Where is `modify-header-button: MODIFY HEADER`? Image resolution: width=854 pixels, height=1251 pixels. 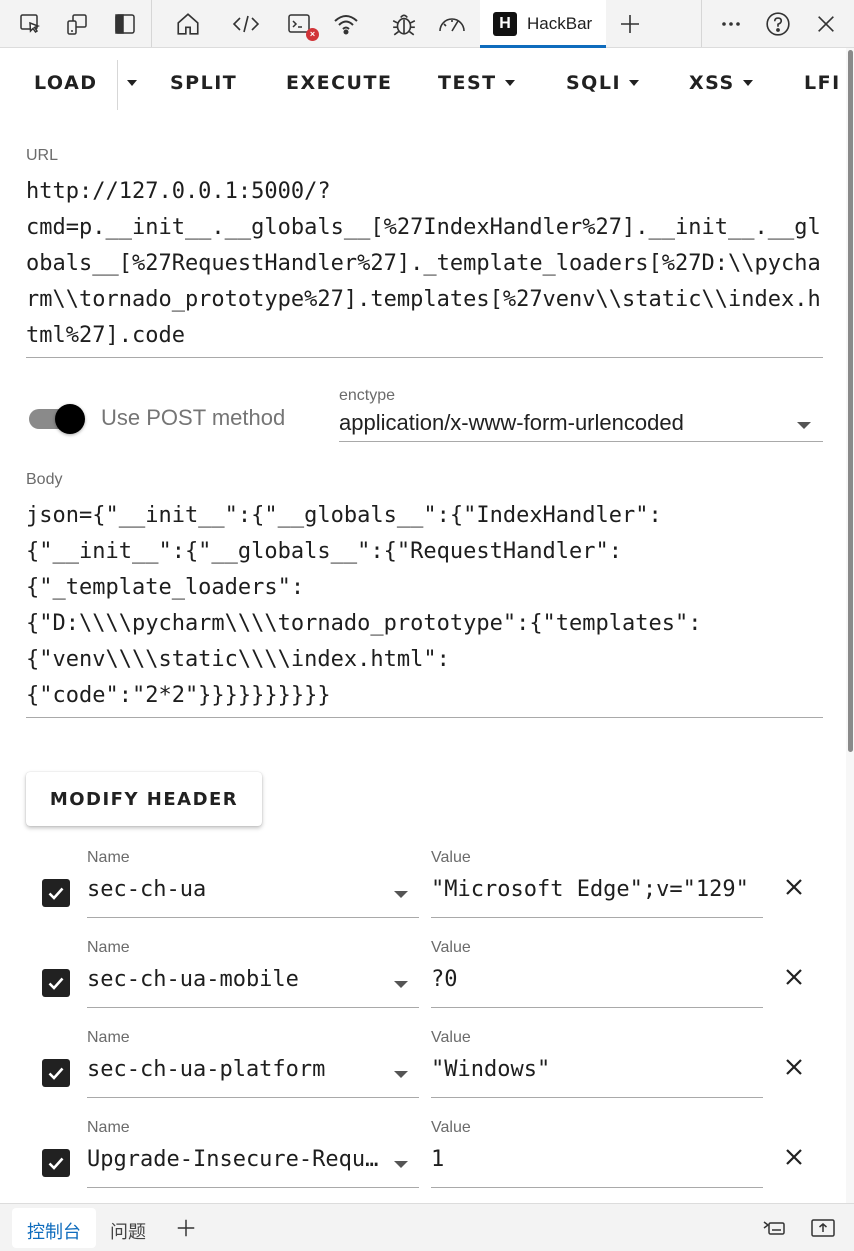 modify-header-button: MODIFY HEADER is located at coordinates (144, 799).